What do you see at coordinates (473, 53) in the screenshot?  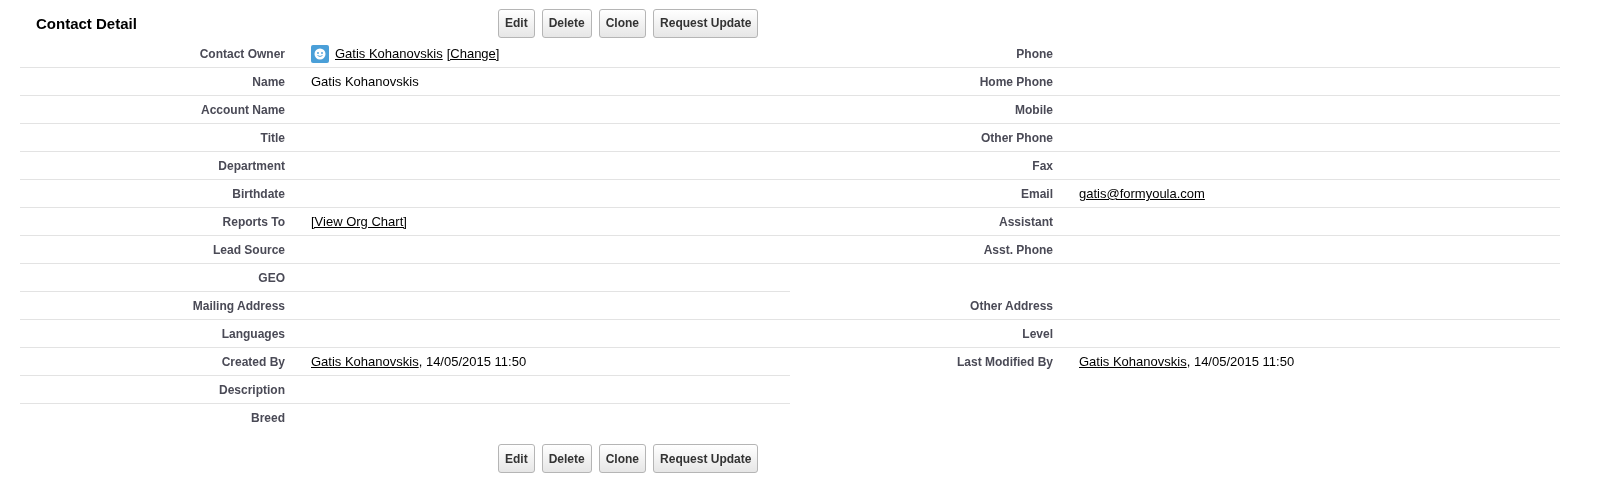 I see `record-link: [Change]` at bounding box center [473, 53].